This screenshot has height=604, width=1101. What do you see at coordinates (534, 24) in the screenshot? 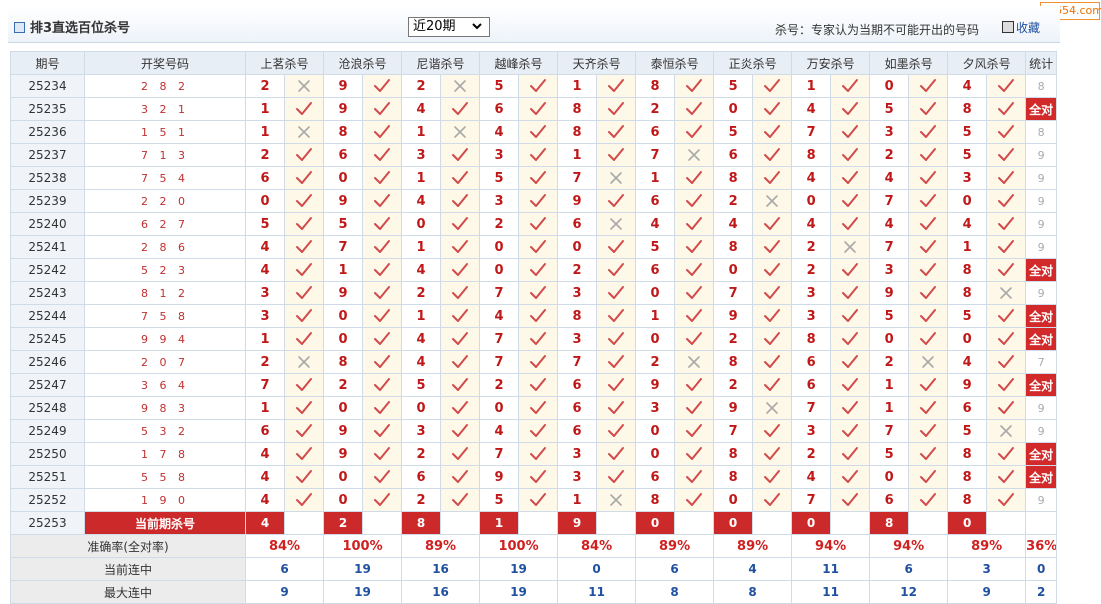
I see `panel-header: 排3直选百位杀号 近20期 杀号：专家认为当期不可能开出的号码 收藏` at bounding box center [534, 24].